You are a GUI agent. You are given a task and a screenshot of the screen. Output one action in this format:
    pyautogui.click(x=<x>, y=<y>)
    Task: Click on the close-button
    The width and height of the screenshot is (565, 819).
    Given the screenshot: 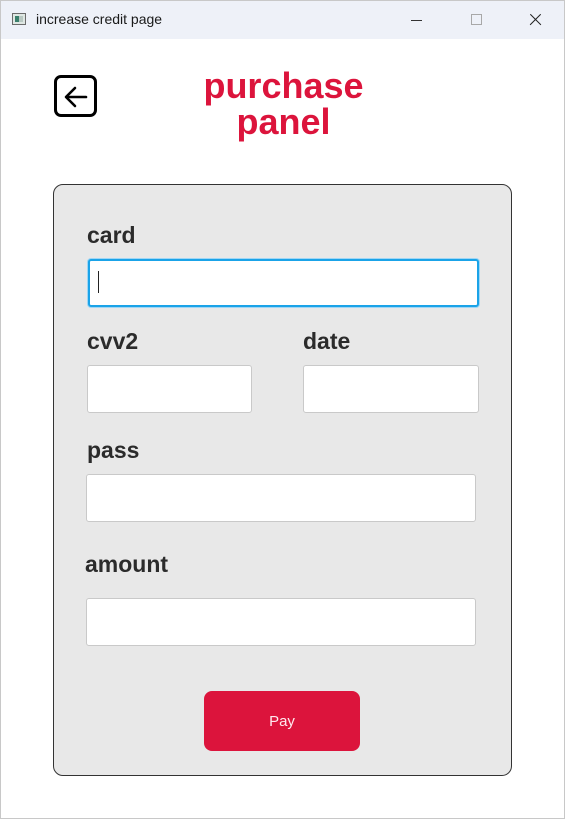 What is the action you would take?
    pyautogui.click(x=535, y=20)
    